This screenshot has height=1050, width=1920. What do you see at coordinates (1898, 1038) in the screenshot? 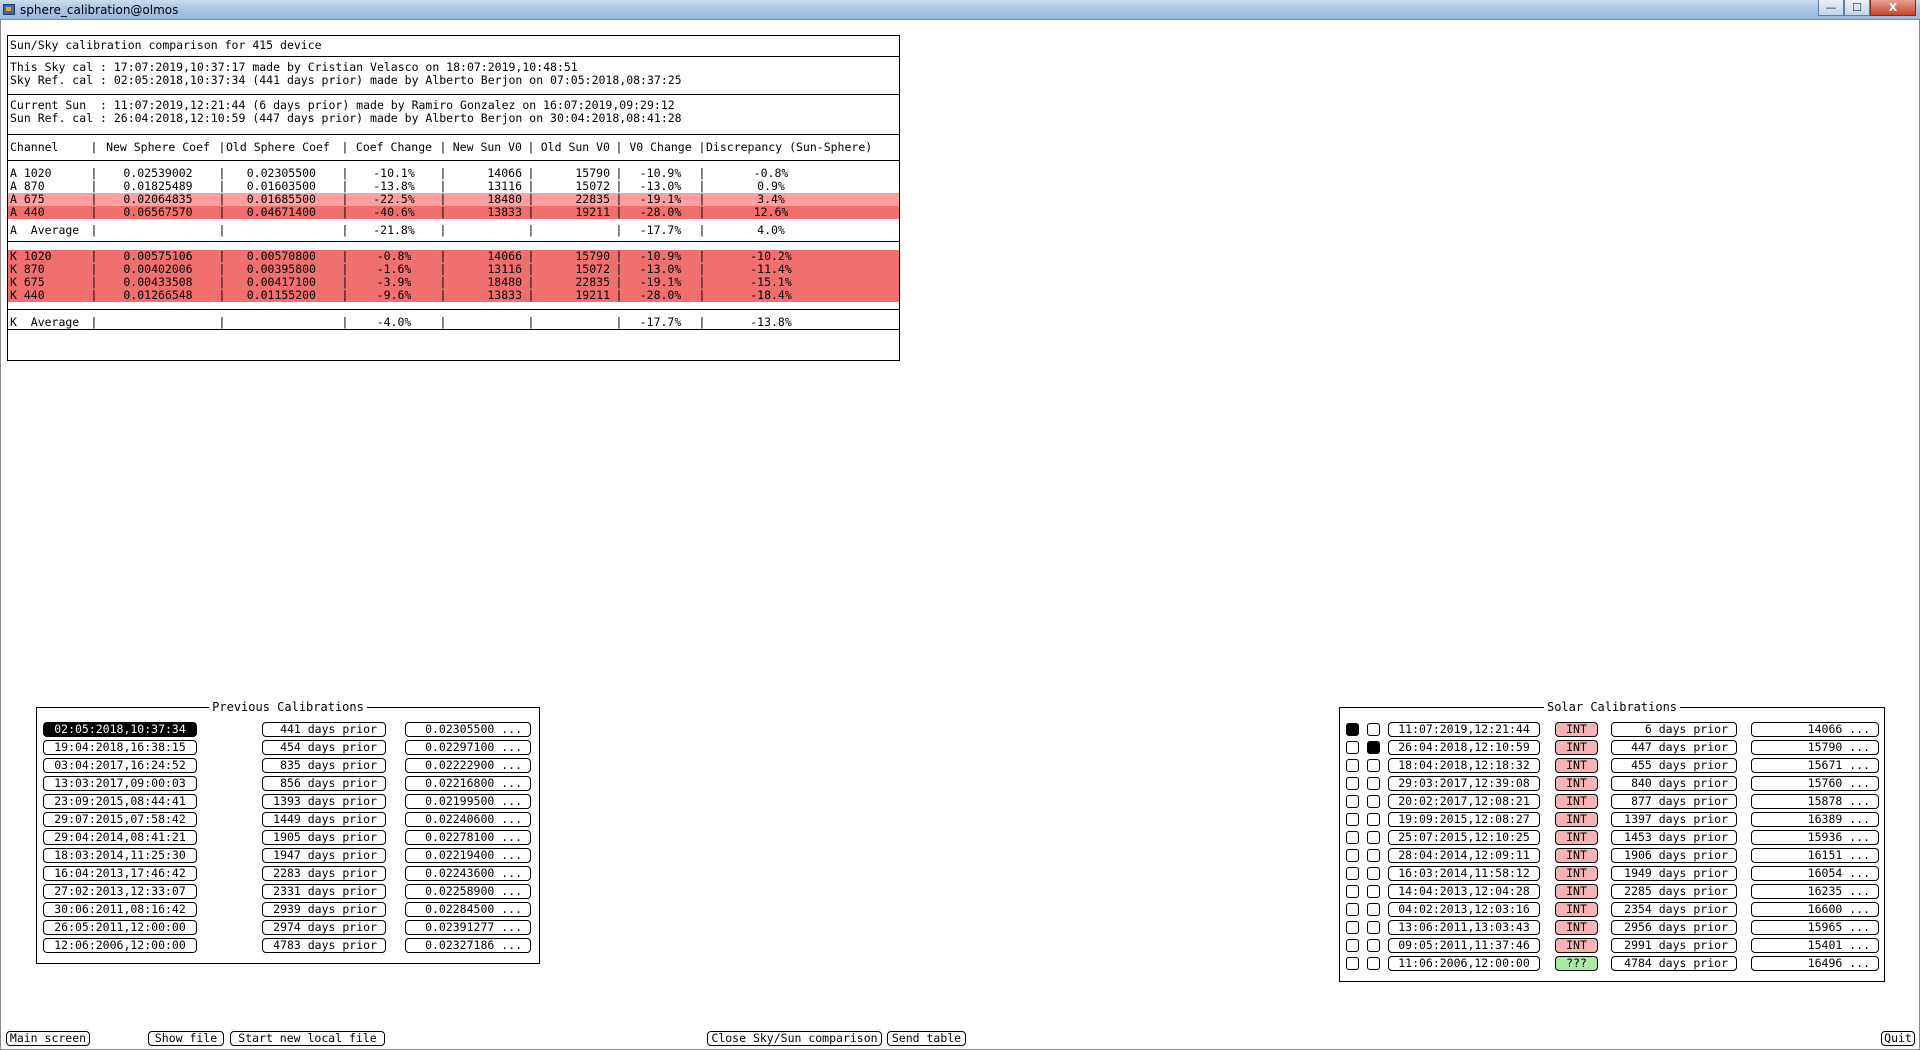
I see `quit-button: Quit` at bounding box center [1898, 1038].